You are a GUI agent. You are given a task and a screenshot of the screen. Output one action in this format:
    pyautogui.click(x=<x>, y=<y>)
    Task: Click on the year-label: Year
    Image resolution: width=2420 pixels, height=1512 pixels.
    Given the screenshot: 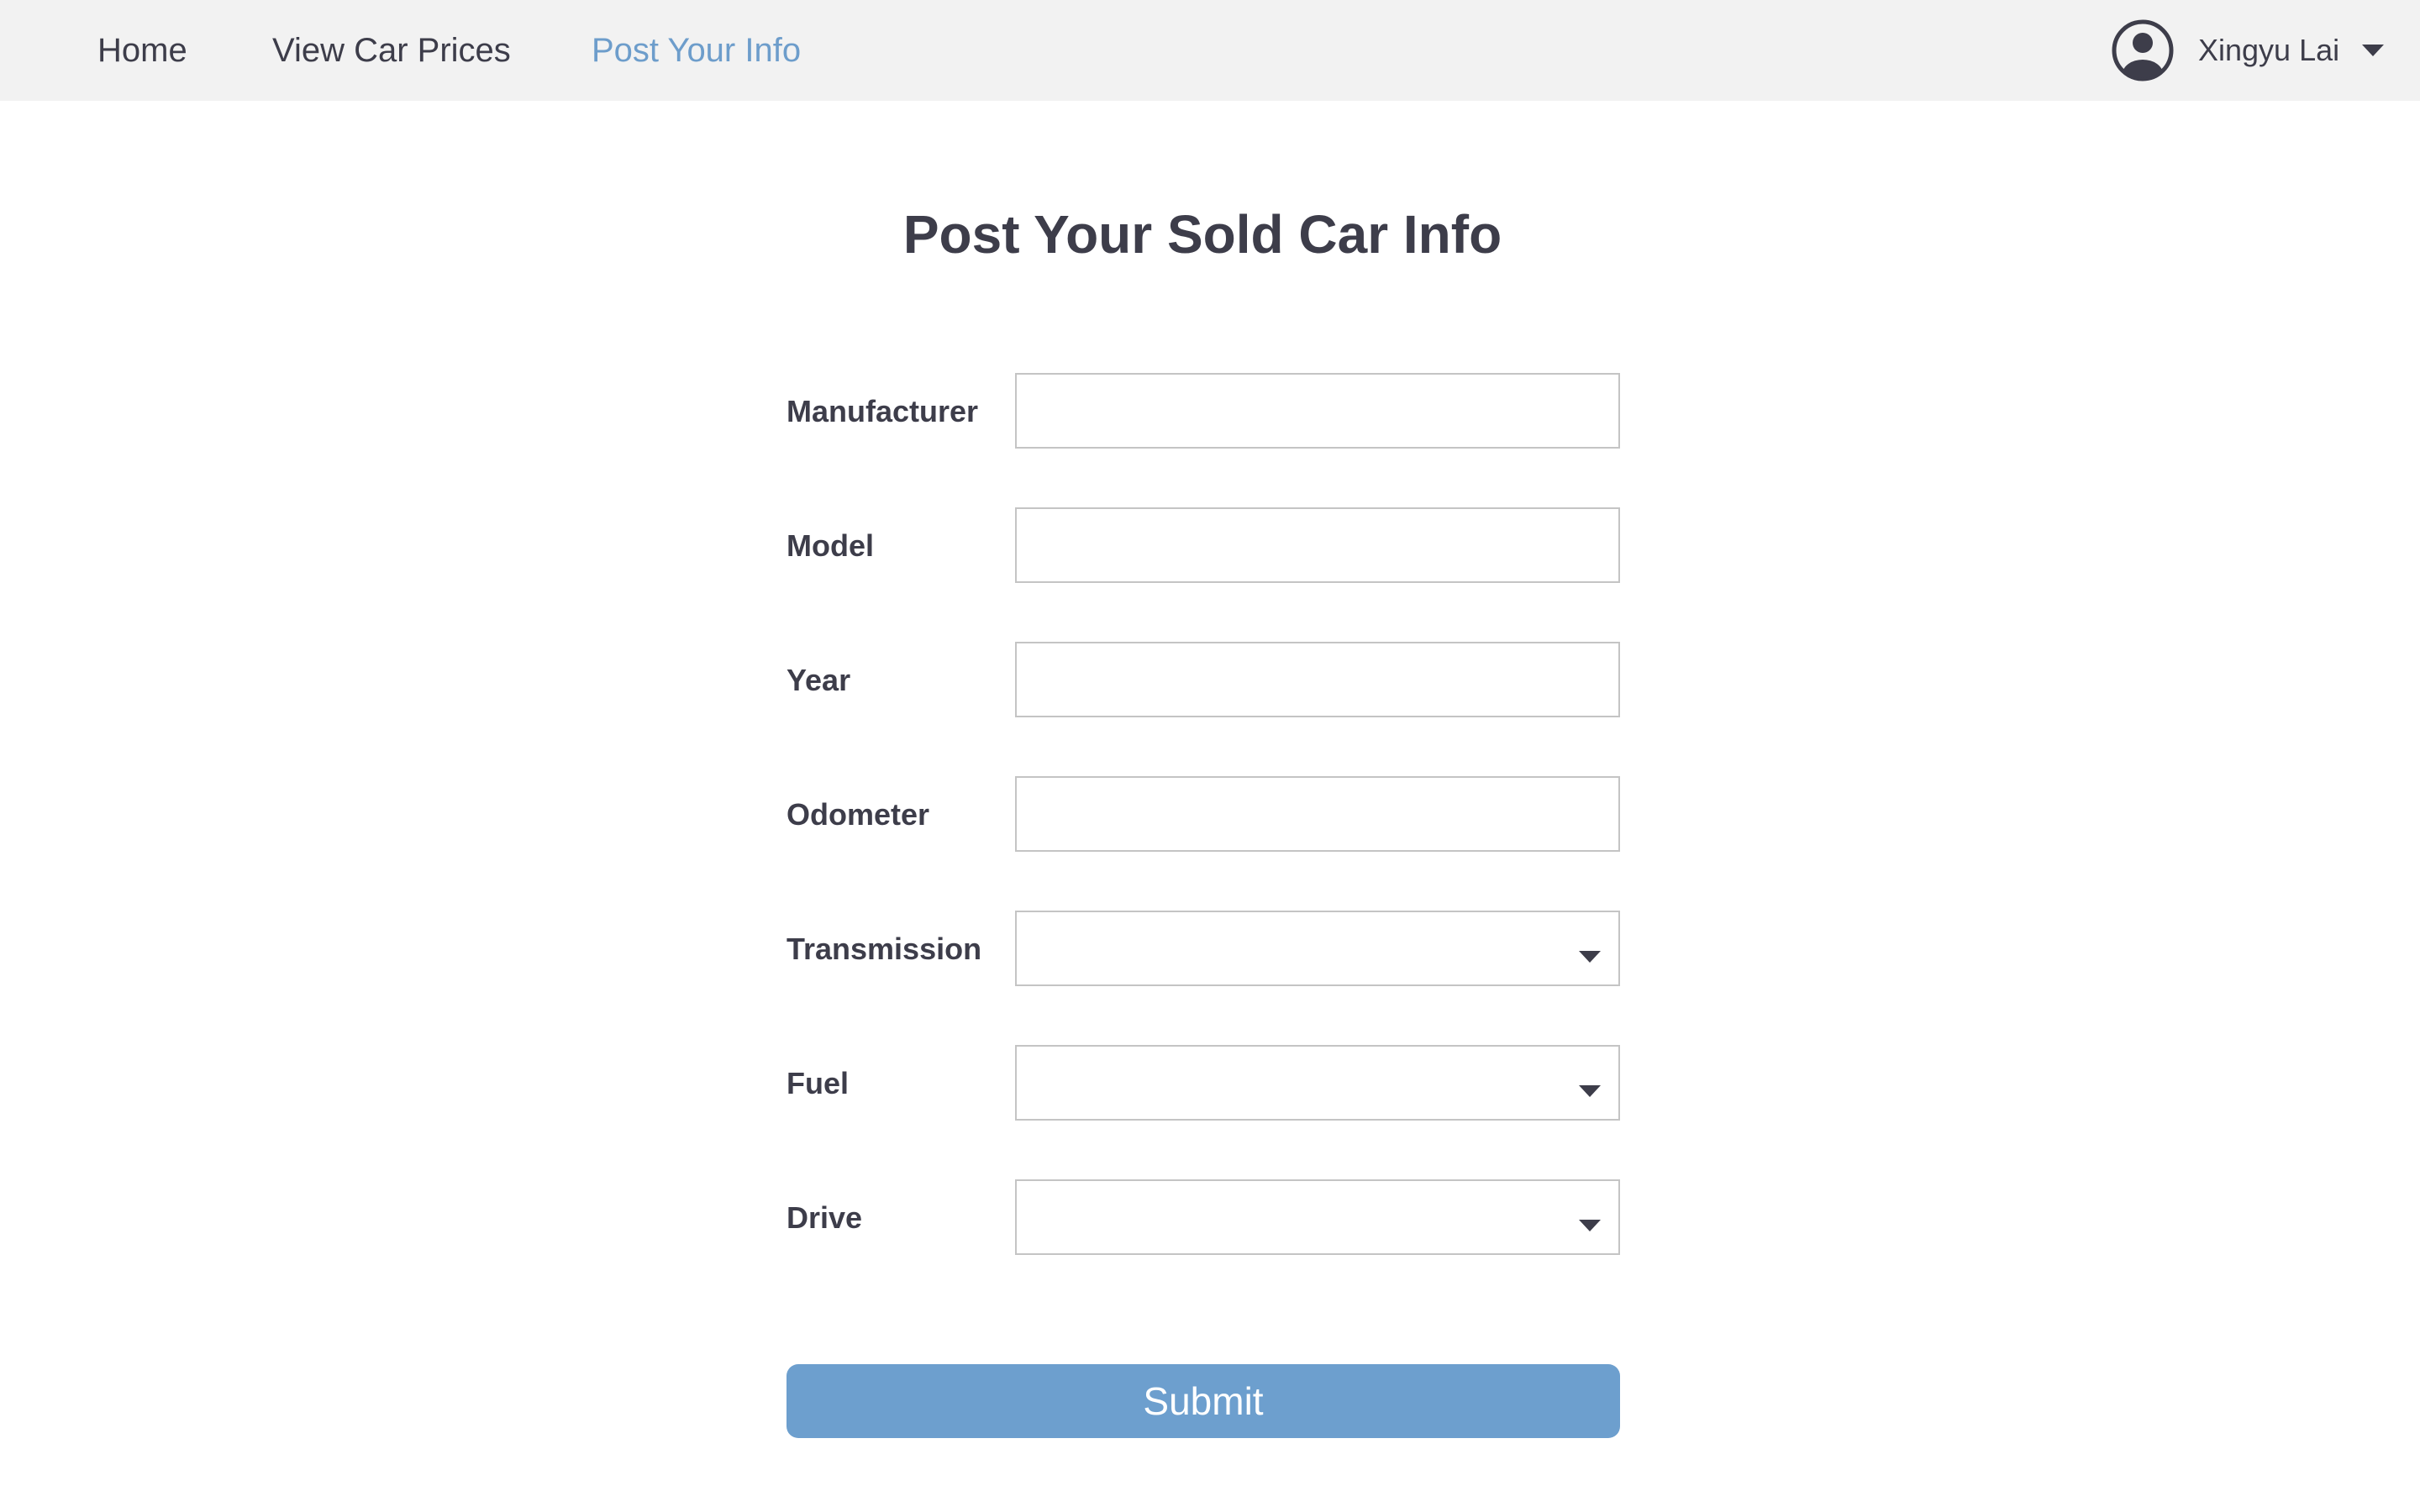 What is the action you would take?
    pyautogui.click(x=818, y=680)
    